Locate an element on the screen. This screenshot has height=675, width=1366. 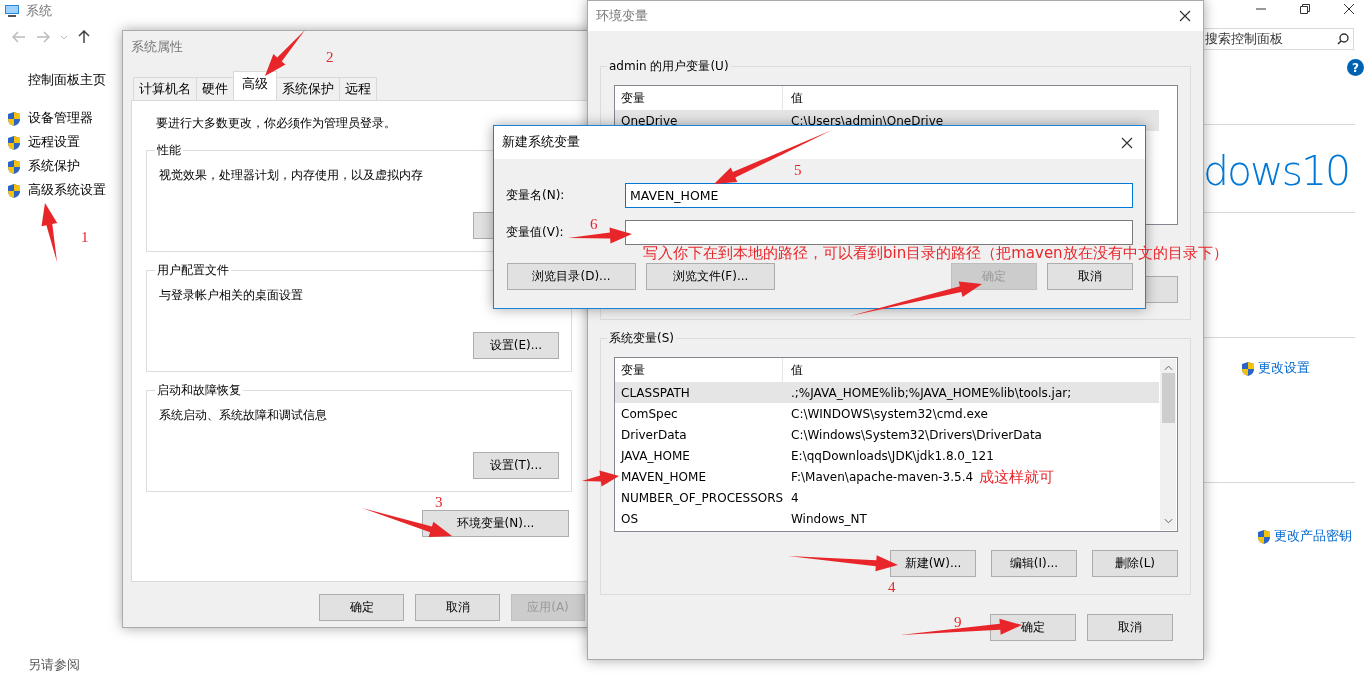
restore-icon is located at coordinates (1305, 9).